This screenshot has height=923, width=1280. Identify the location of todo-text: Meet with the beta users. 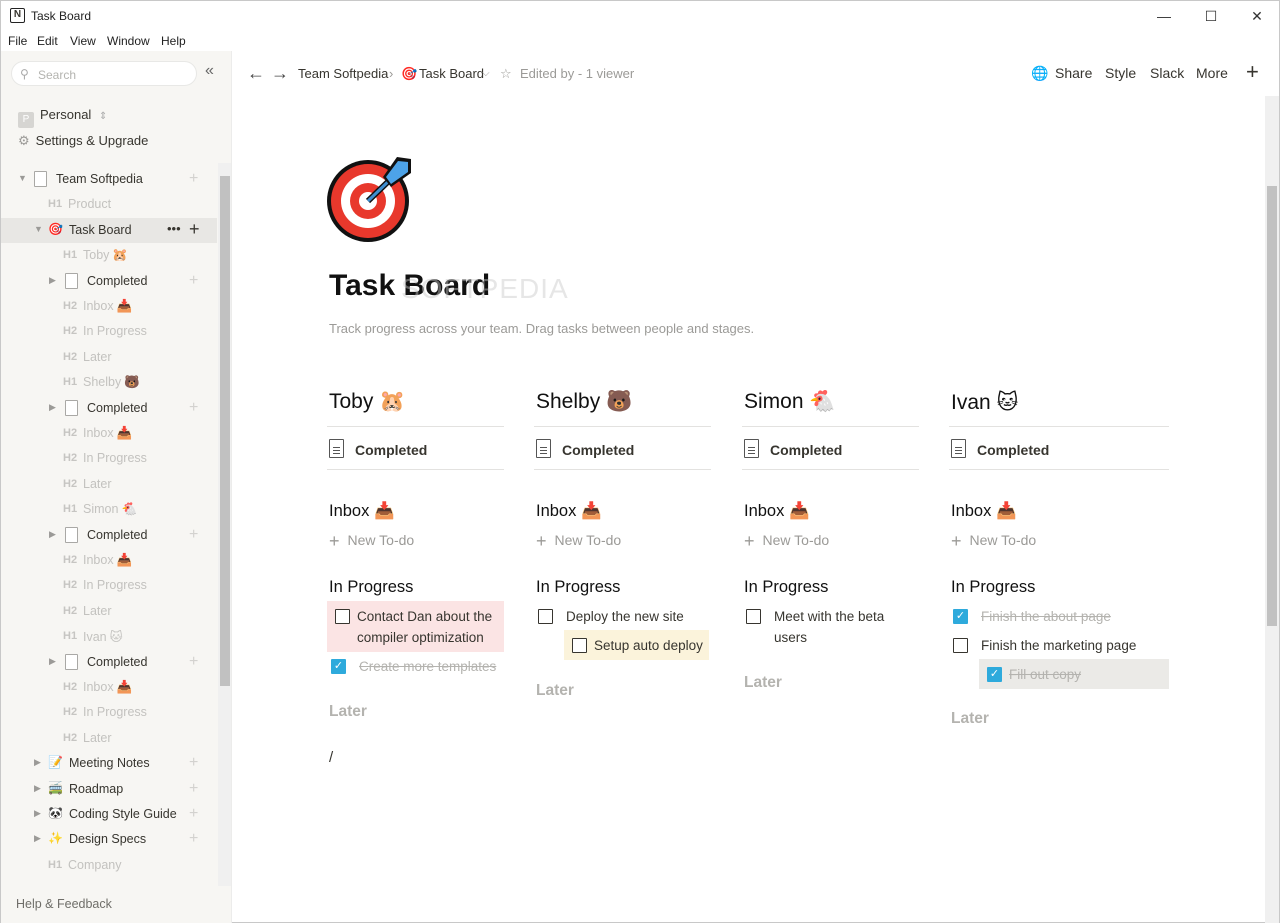
(845, 627).